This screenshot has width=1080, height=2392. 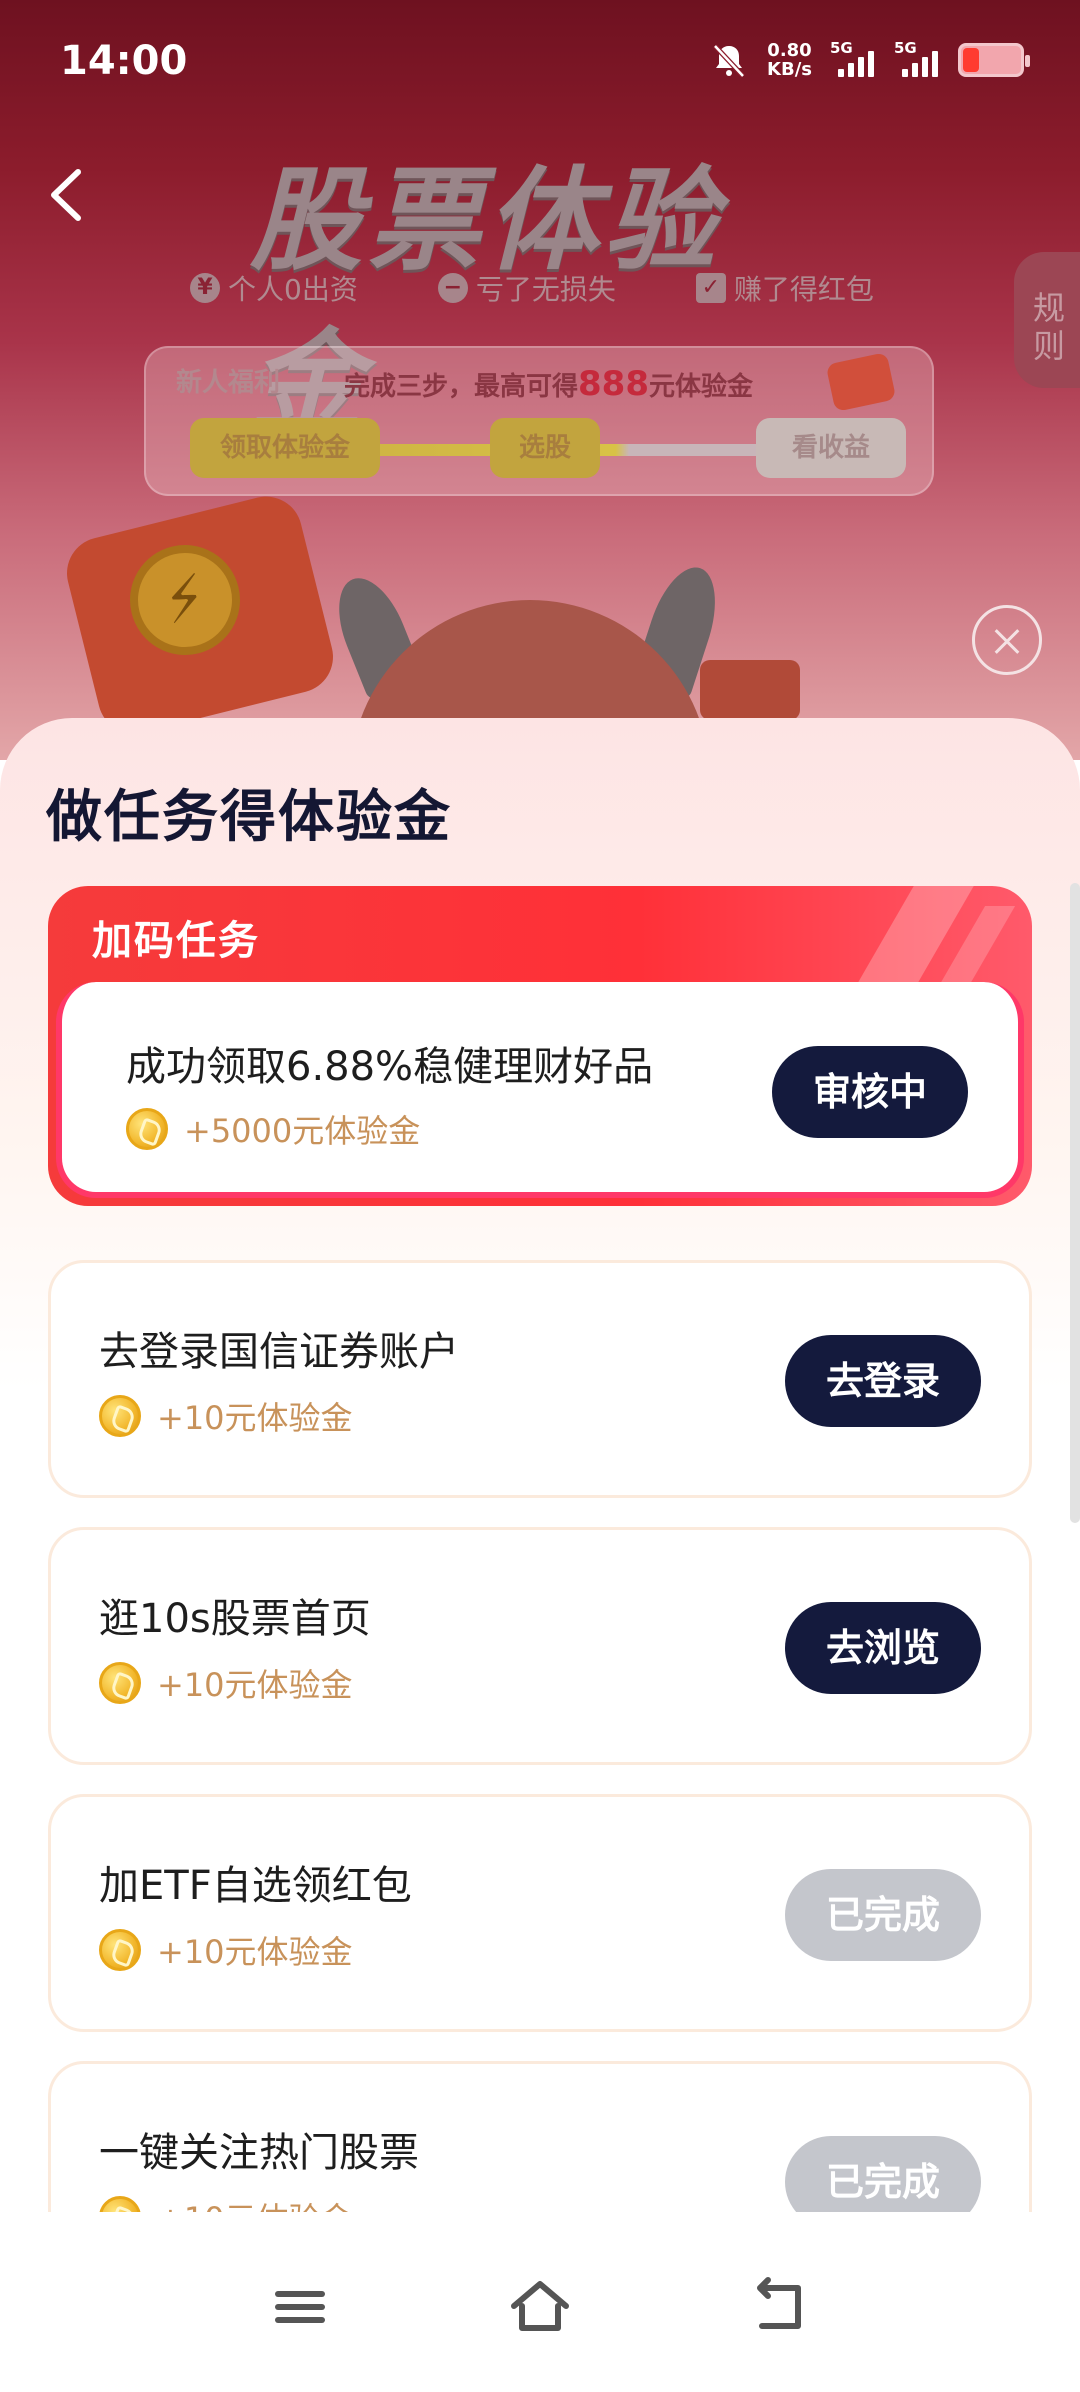 What do you see at coordinates (124, 61) in the screenshot?
I see `status-time: 14:00` at bounding box center [124, 61].